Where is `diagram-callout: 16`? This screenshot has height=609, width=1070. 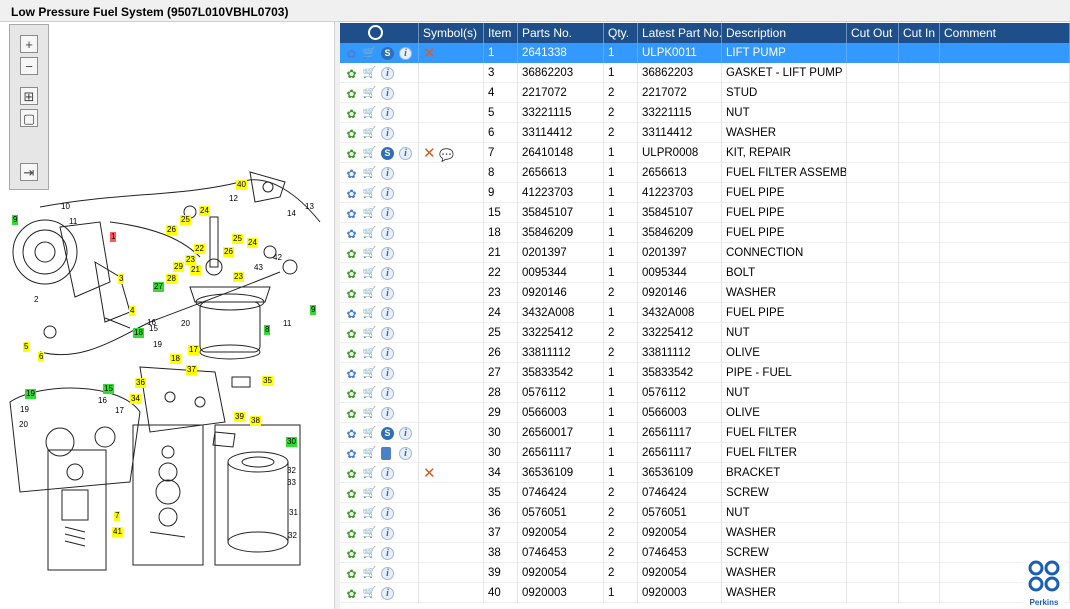 diagram-callout: 16 is located at coordinates (102, 401).